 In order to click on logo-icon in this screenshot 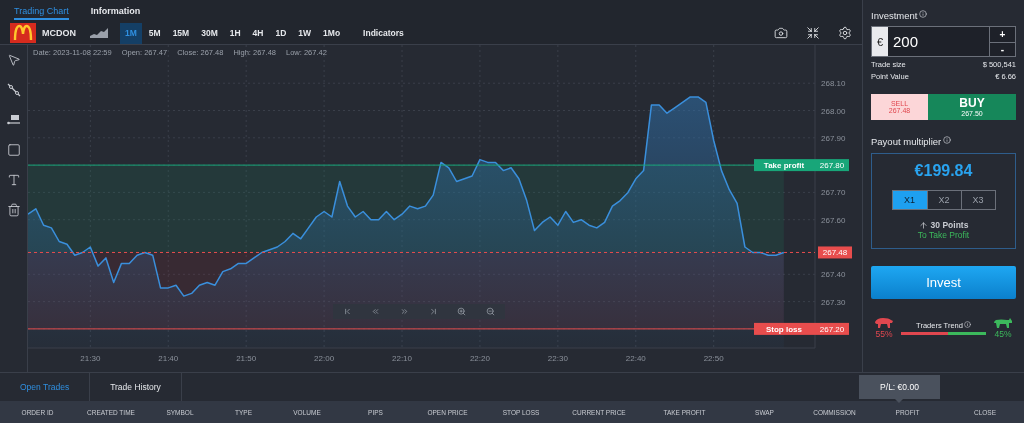, I will do `click(23, 33)`.